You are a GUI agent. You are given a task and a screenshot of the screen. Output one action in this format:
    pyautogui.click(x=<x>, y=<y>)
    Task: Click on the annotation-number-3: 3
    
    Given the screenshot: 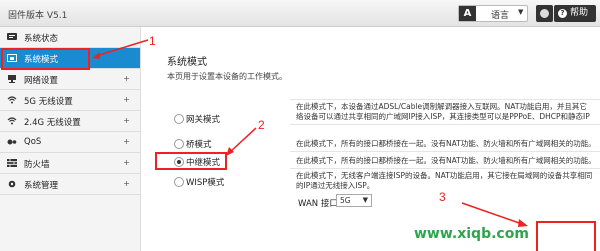 What is the action you would take?
    pyautogui.click(x=442, y=197)
    